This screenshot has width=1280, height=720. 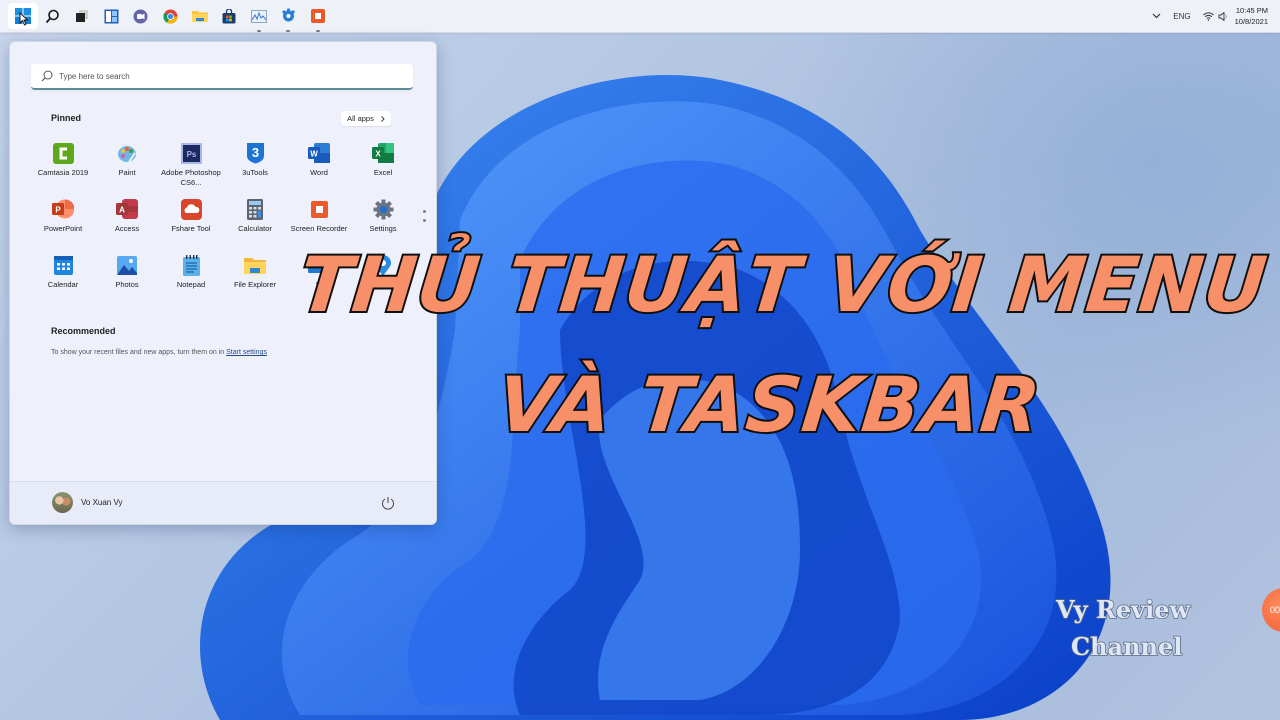 What do you see at coordinates (255, 209) in the screenshot?
I see `calculator-icon` at bounding box center [255, 209].